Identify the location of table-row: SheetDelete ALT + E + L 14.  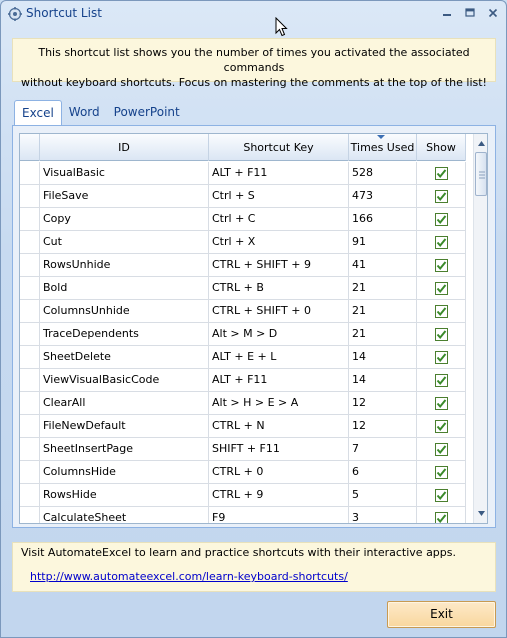
(243, 357).